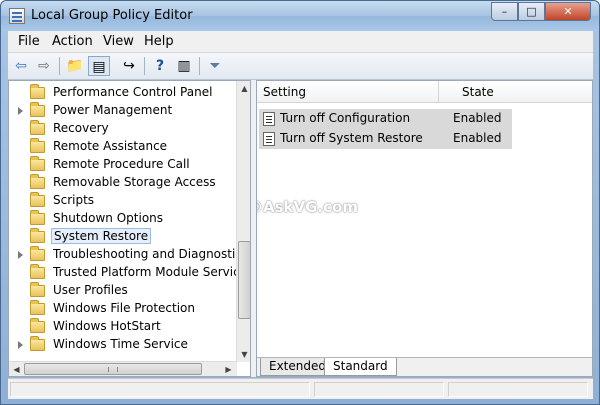  I want to click on tree-item: Shutdown Options, so click(123, 219).